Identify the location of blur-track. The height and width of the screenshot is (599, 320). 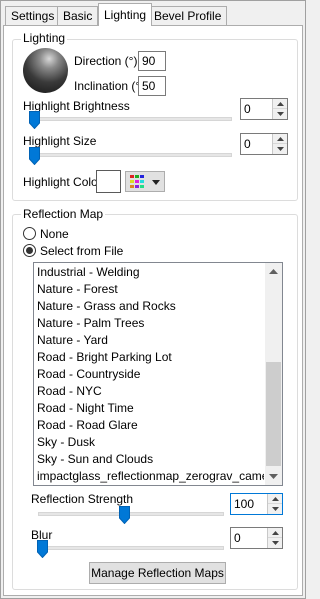
(131, 548).